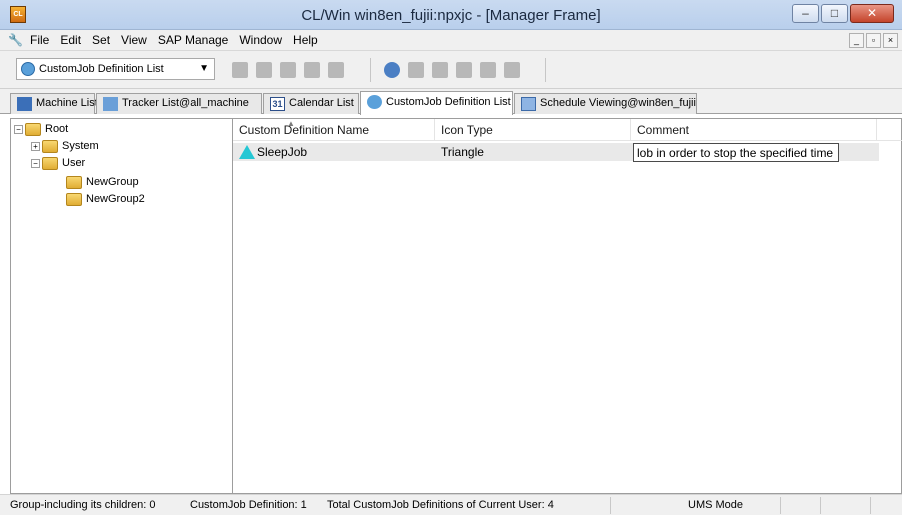 The width and height of the screenshot is (902, 515). What do you see at coordinates (35, 146) in the screenshot?
I see `expand-icon: +` at bounding box center [35, 146].